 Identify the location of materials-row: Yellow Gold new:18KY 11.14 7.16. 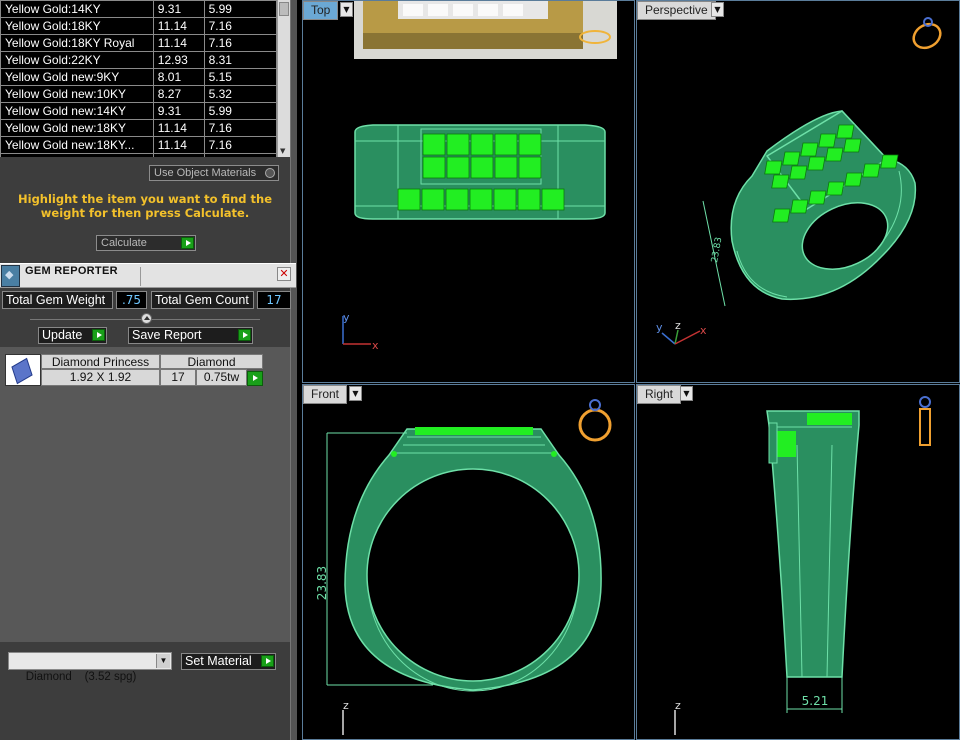
(138, 128).